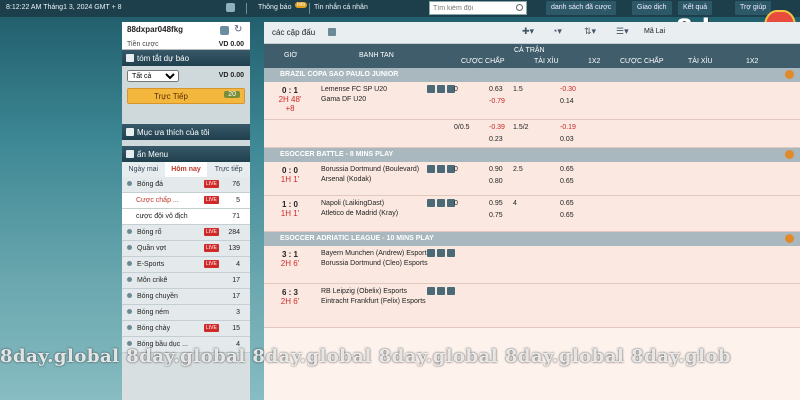 The height and width of the screenshot is (400, 800). Describe the element at coordinates (519, 7) in the screenshot. I see `search-icon` at that location.